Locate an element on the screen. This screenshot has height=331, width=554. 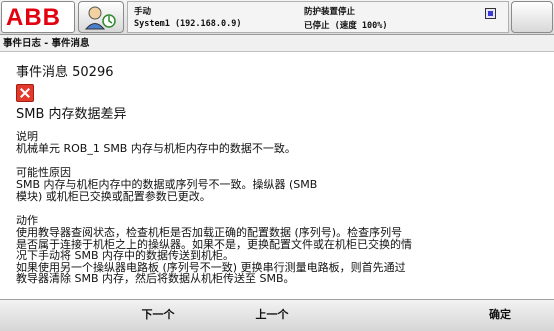
next-button: 下一个 is located at coordinates (158, 315).